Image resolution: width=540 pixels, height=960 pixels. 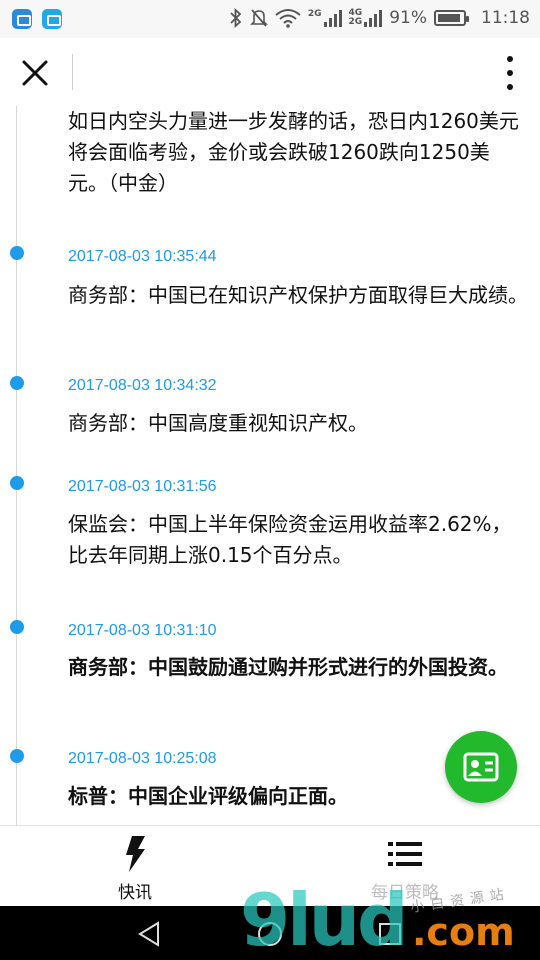 What do you see at coordinates (72, 72) in the screenshot?
I see `header-divider` at bounding box center [72, 72].